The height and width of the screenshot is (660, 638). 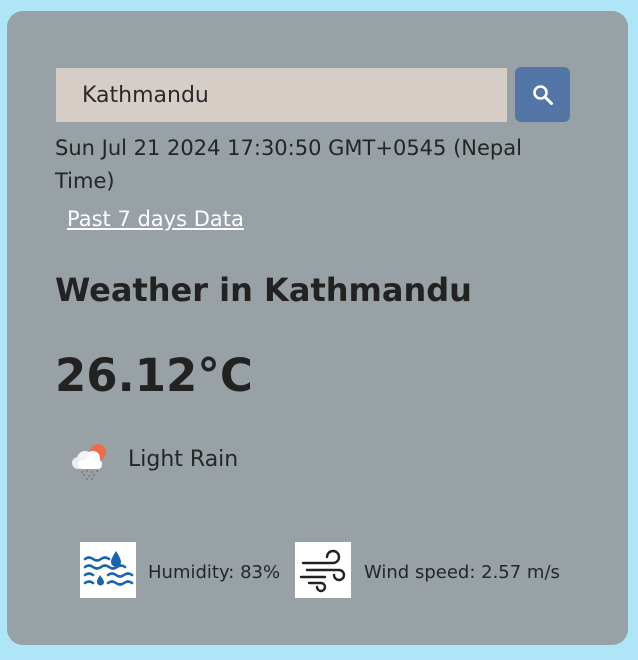 I want to click on cloud-sun-rain-icon, so click(x=89, y=462).